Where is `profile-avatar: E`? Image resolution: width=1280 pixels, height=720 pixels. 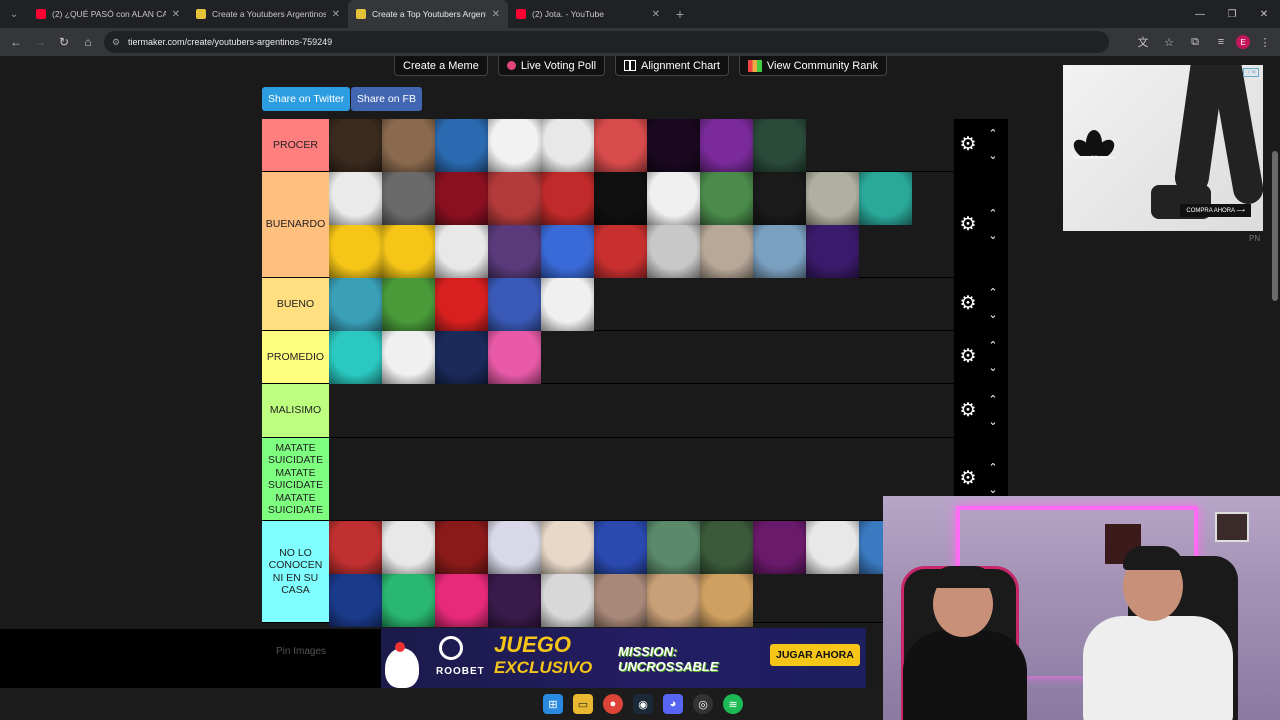
profile-avatar: E is located at coordinates (1243, 42).